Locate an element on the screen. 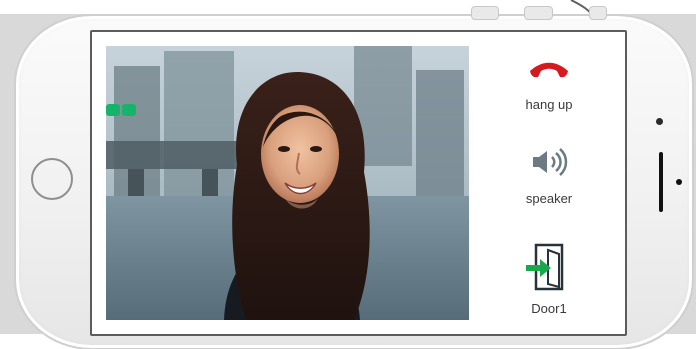  speaker-button: speaker is located at coordinates (549, 181).